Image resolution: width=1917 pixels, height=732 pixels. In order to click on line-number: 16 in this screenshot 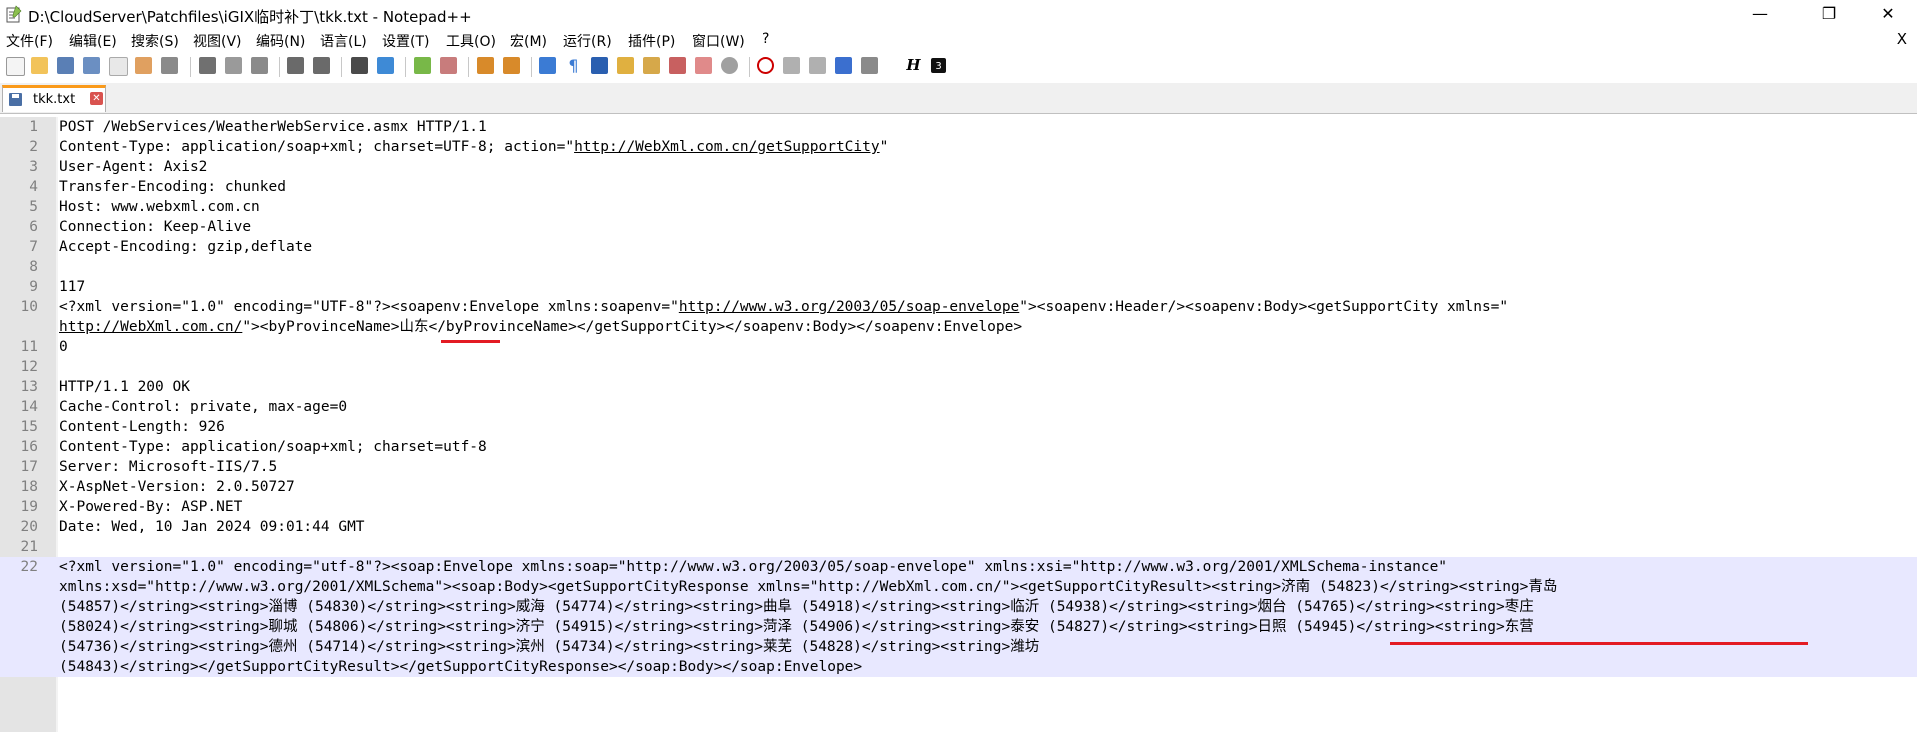, I will do `click(29, 447)`.